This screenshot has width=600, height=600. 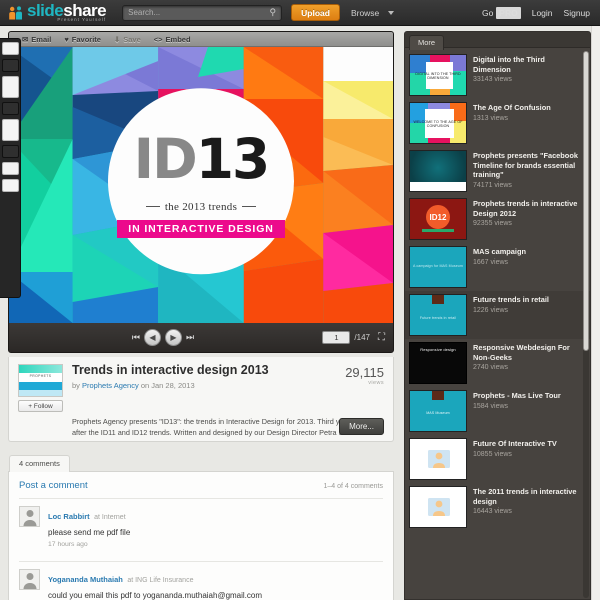 I want to click on list-item: Future Of Interactive TV 10855 views, so click(x=497, y=459).